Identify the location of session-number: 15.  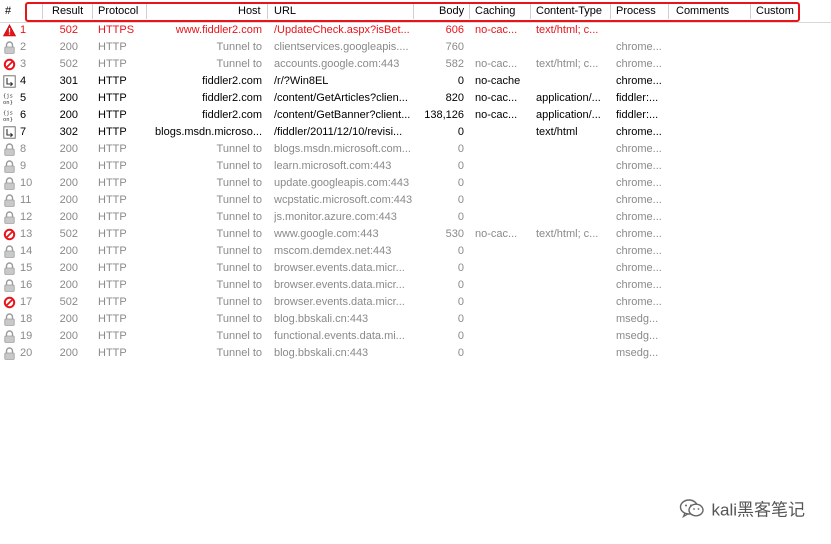
(26, 268).